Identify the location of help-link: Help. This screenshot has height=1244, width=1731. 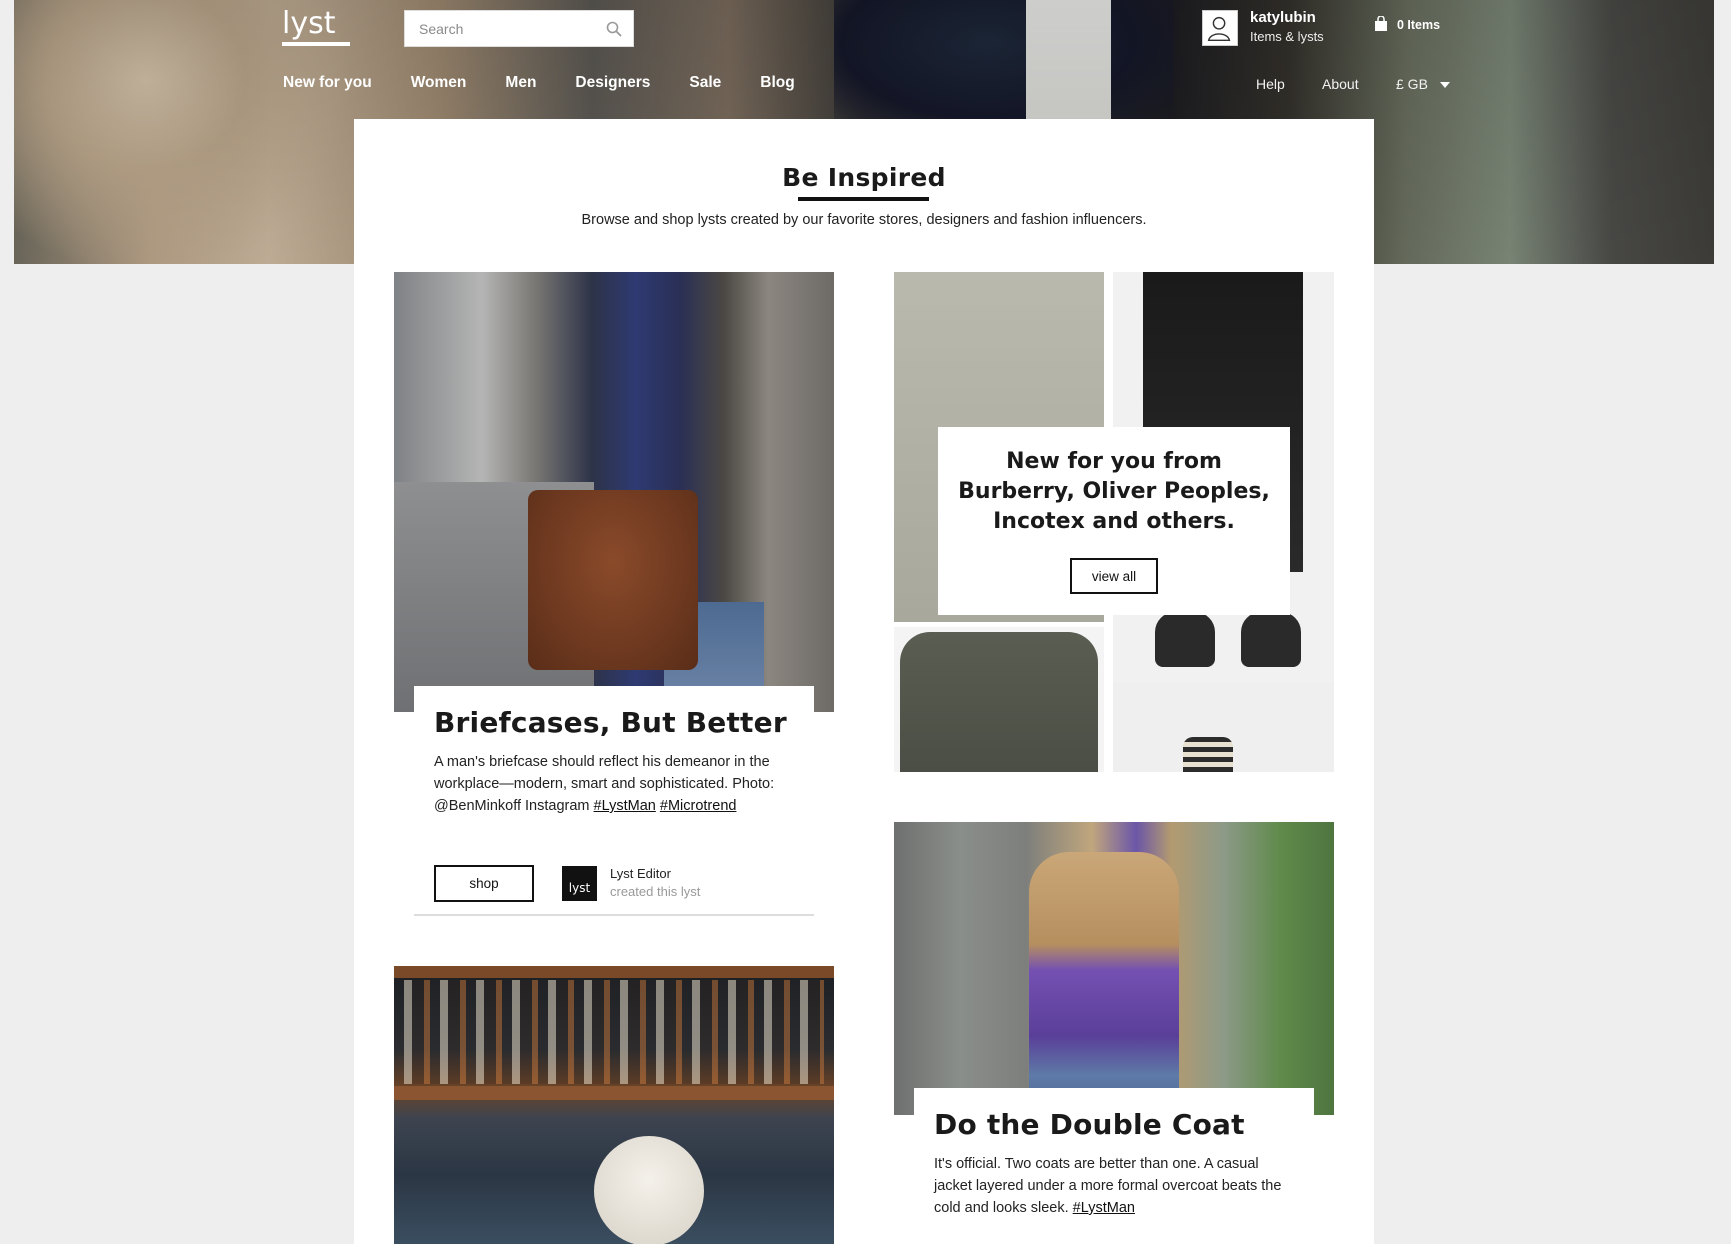
(1270, 84).